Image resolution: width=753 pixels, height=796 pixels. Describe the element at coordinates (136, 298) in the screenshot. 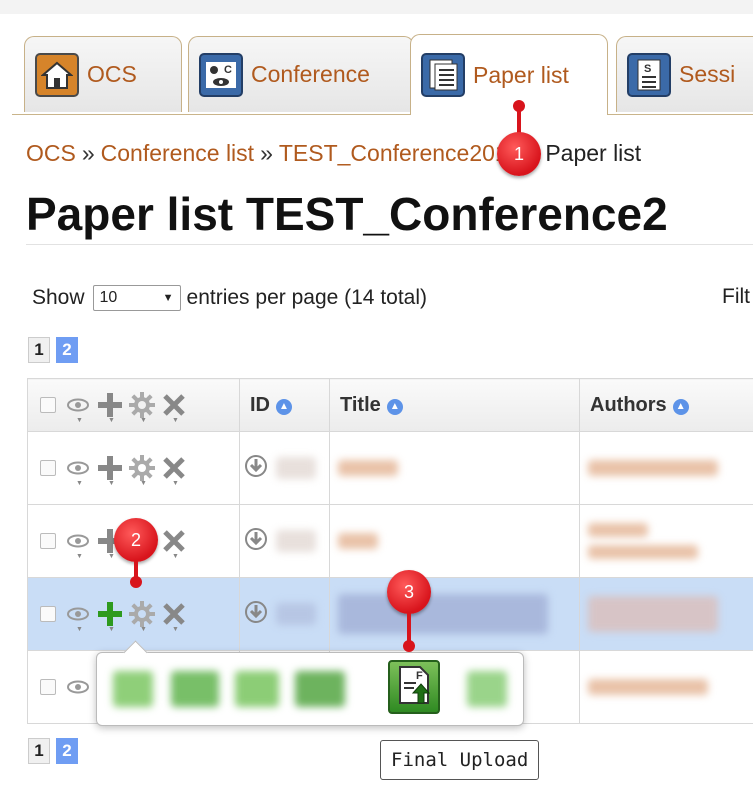

I see `per-page-select: 10 ▼` at that location.